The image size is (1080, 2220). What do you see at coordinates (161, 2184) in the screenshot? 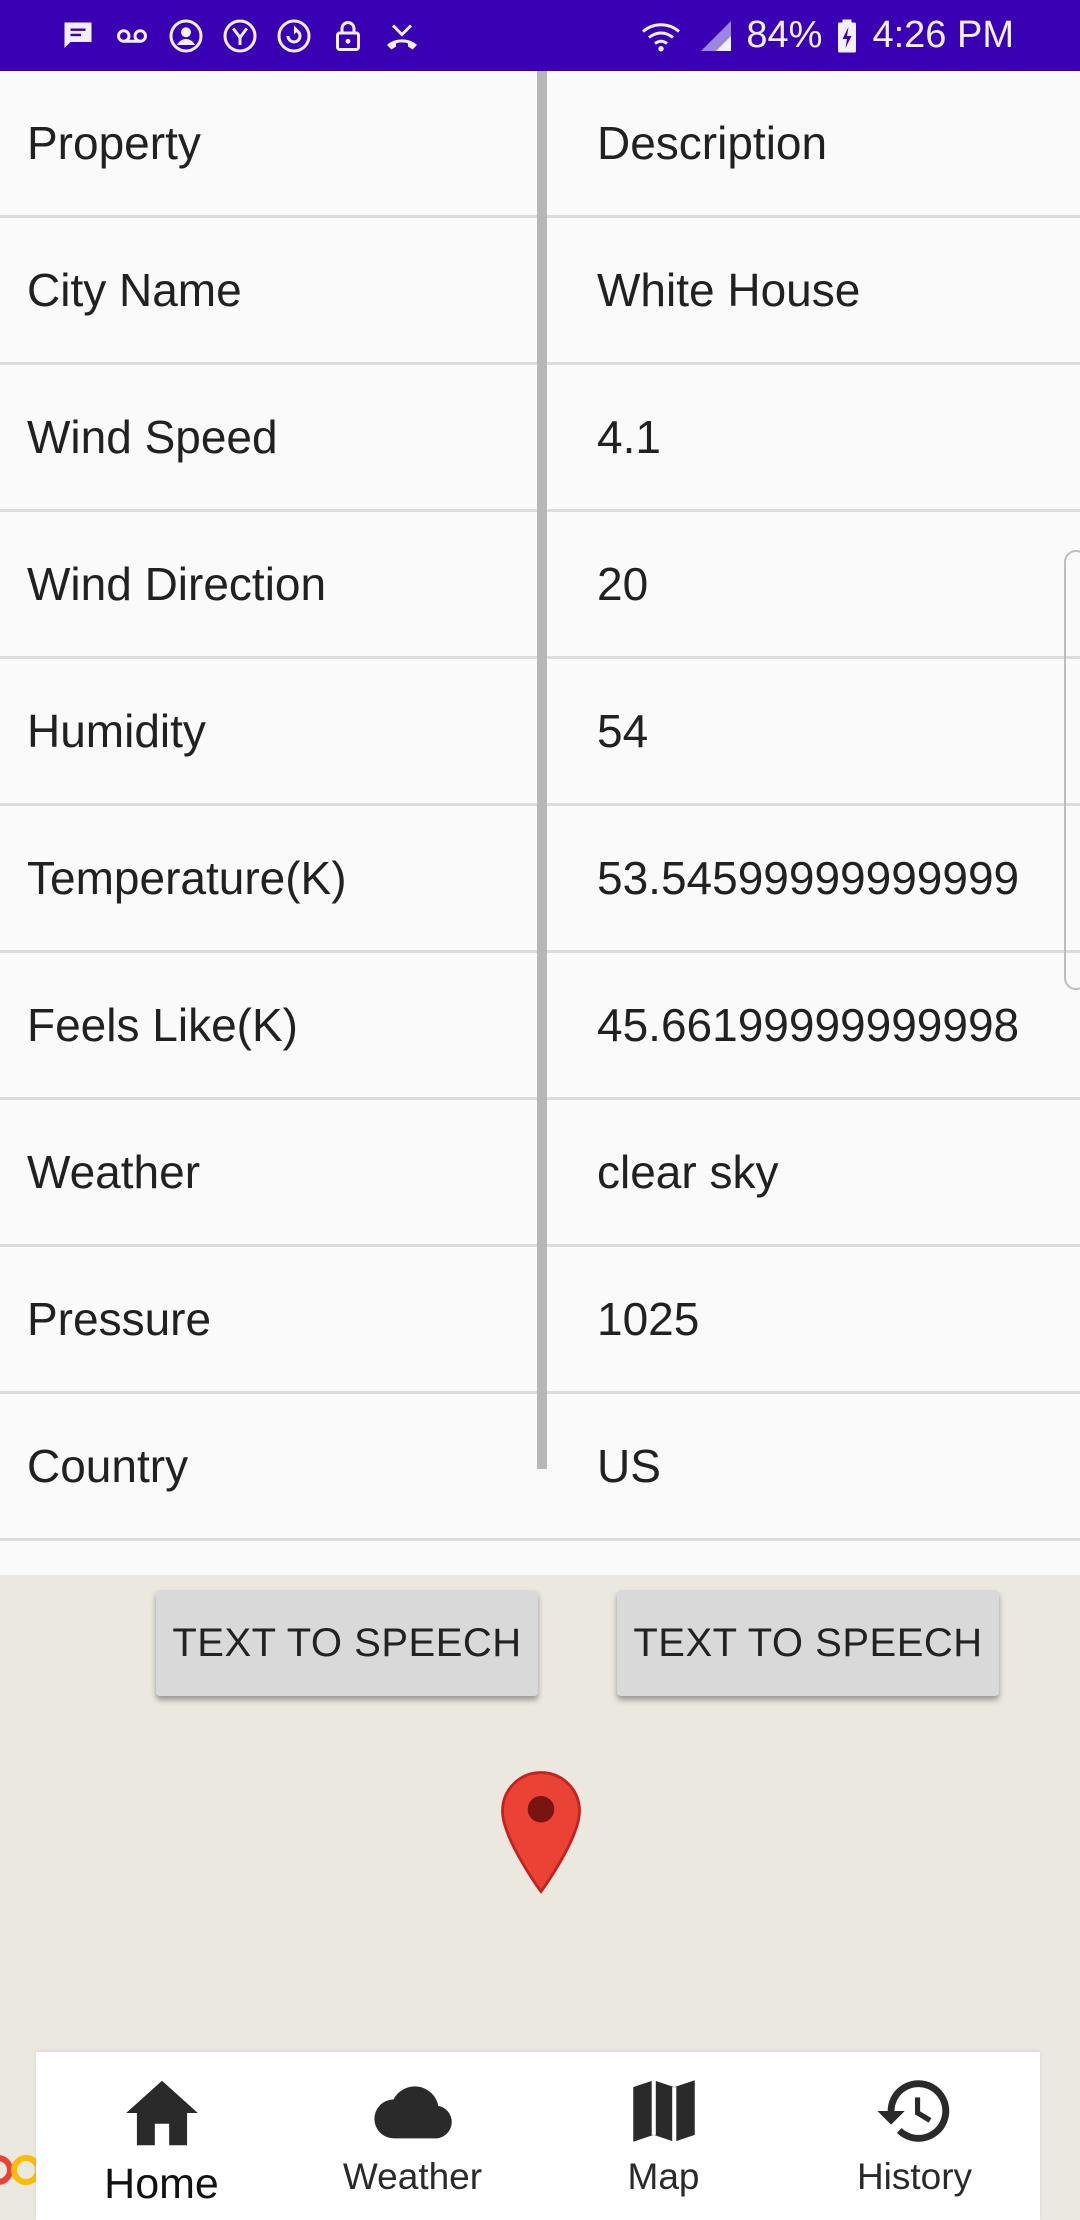
I see `nav-label: Home` at bounding box center [161, 2184].